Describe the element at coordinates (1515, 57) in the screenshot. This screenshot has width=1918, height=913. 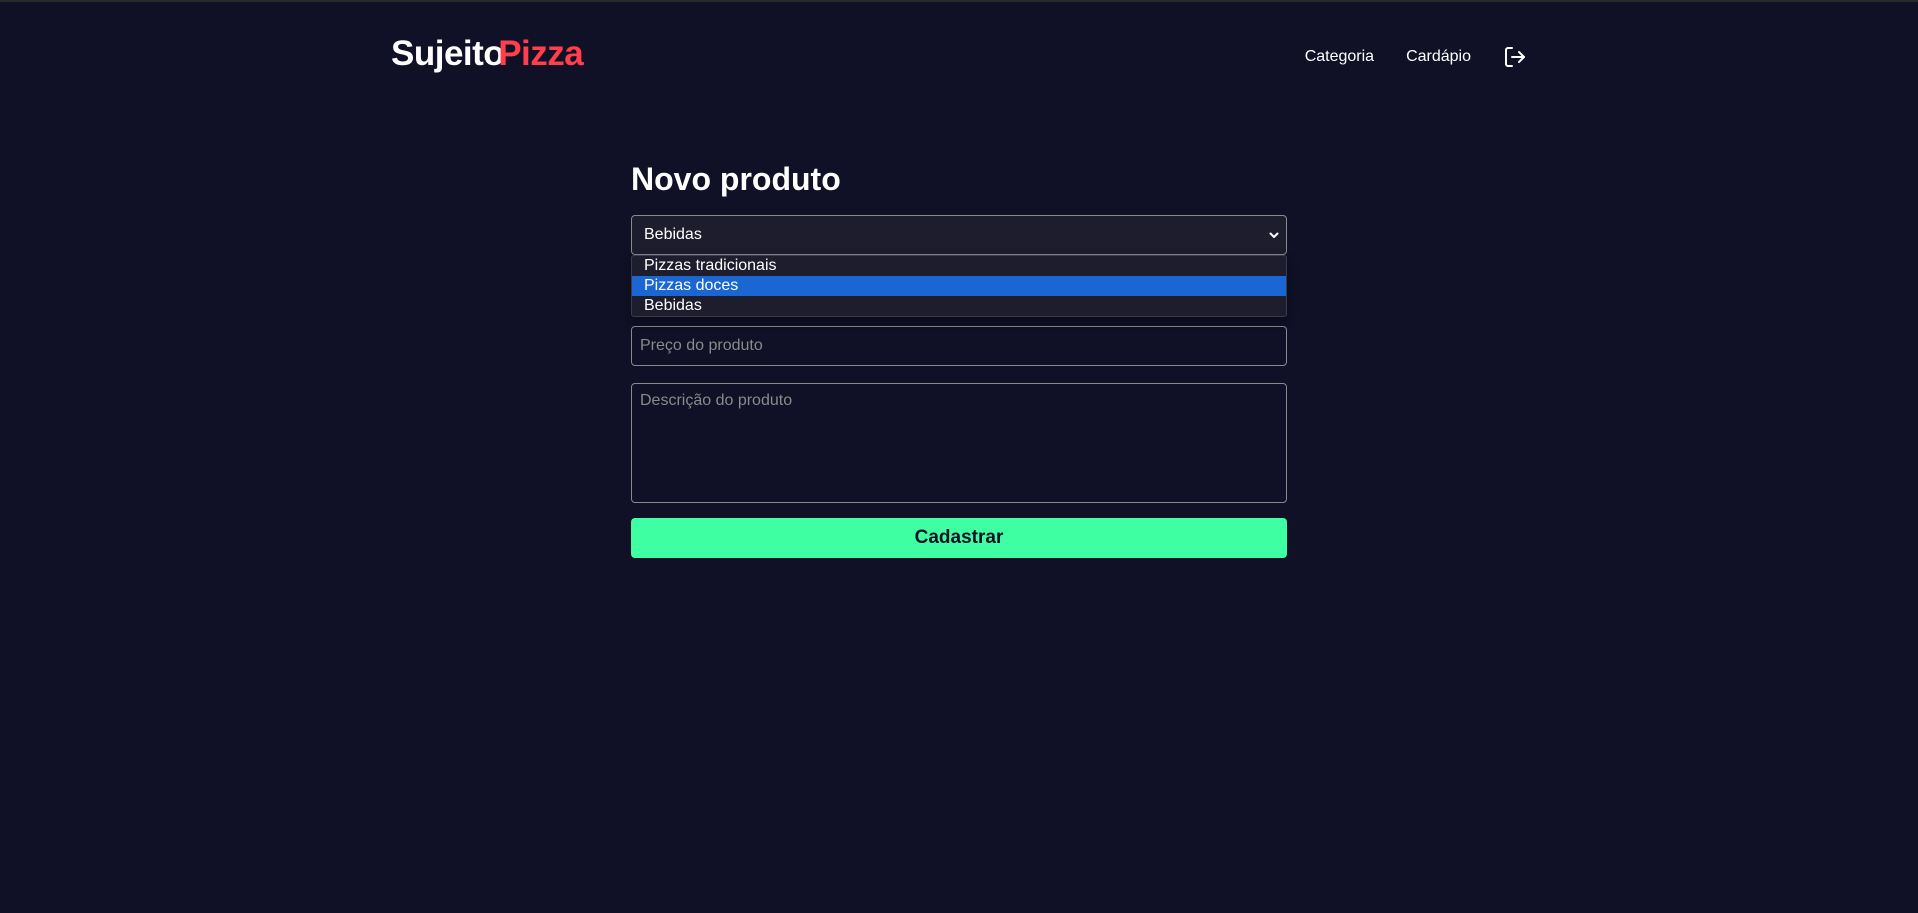
I see `logout-icon` at that location.